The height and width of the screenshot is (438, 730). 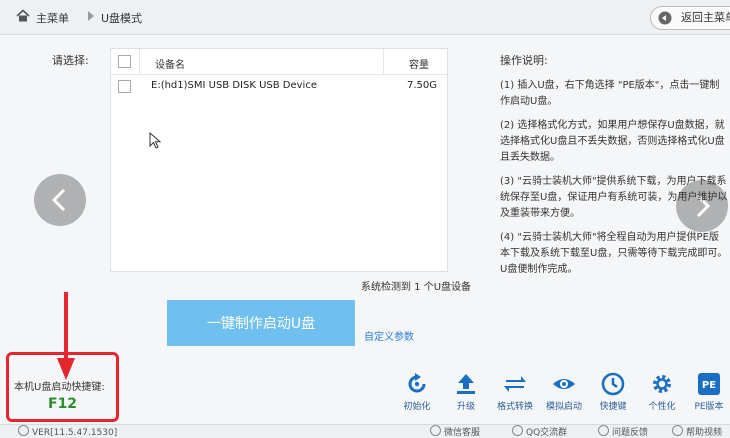 What do you see at coordinates (705, 17) in the screenshot?
I see `back-button-label: 返回主菜单` at bounding box center [705, 17].